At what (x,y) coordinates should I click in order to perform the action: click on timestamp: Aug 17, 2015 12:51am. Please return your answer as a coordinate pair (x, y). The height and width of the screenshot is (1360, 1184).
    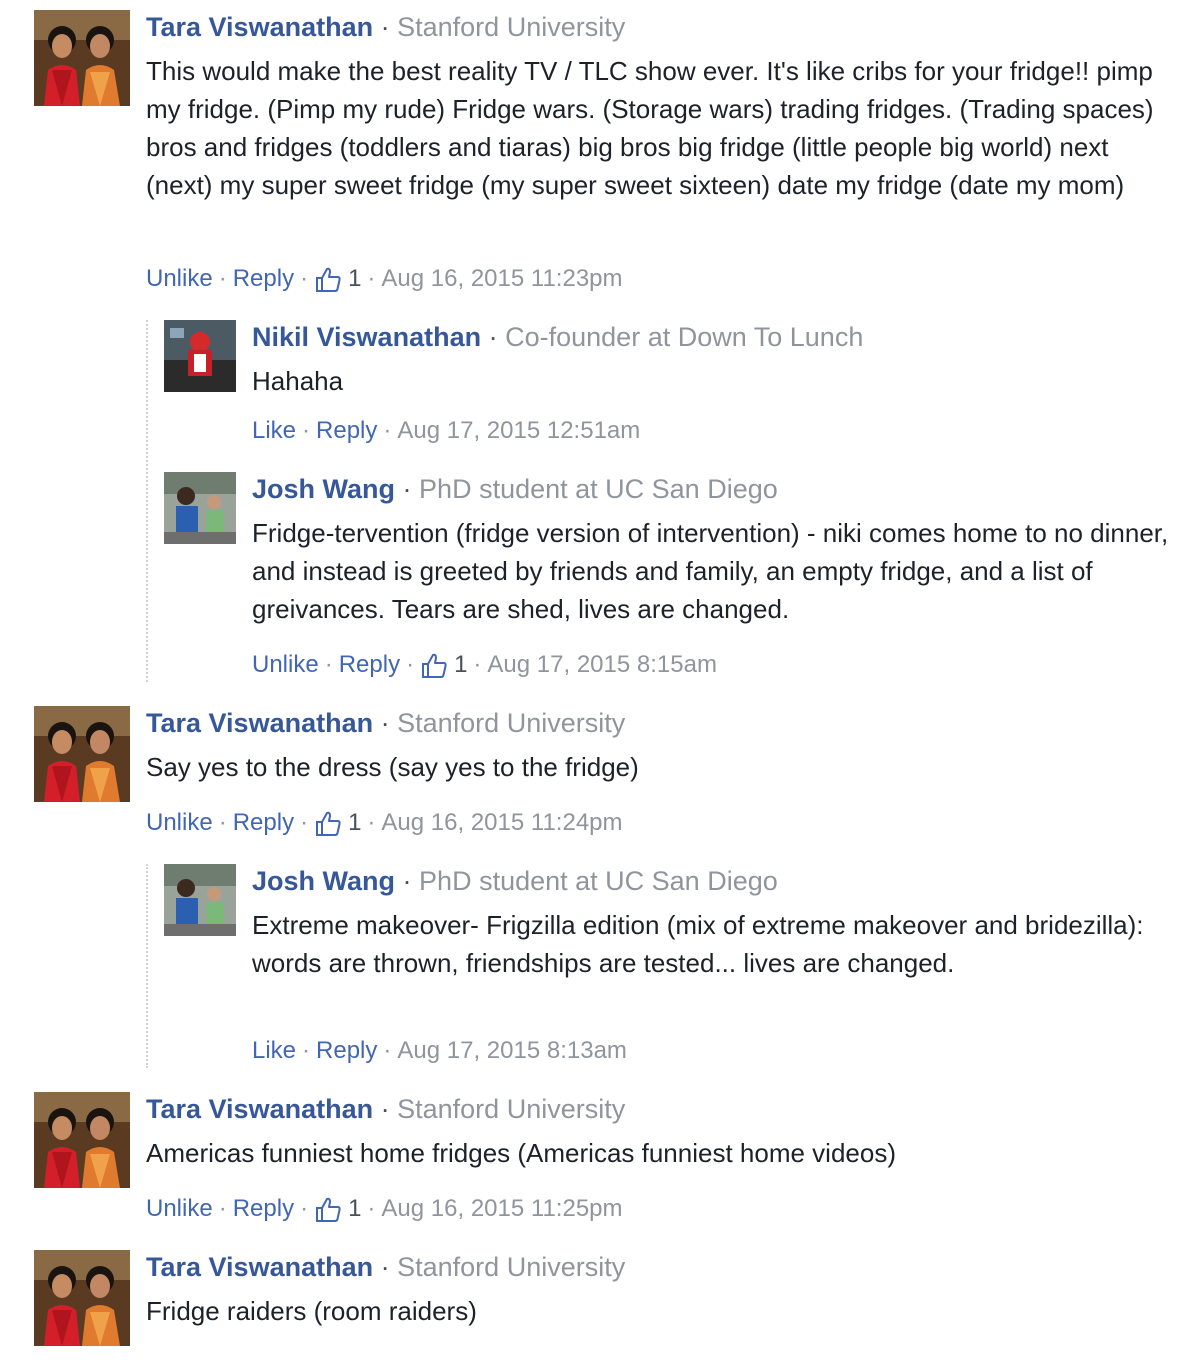
    Looking at the image, I should click on (518, 431).